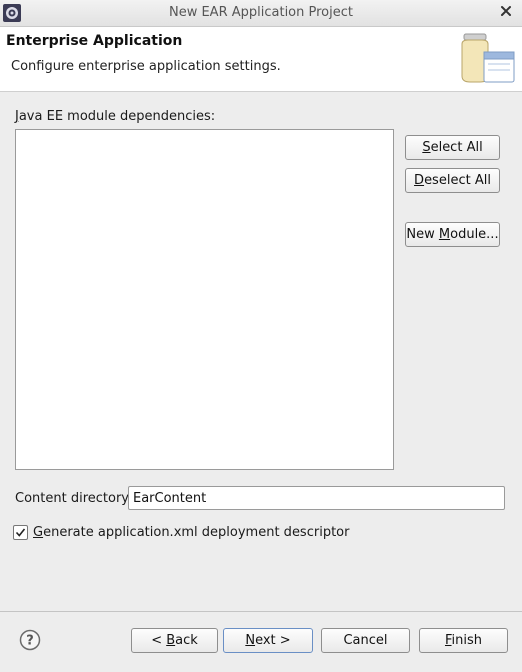  Describe the element at coordinates (174, 640) in the screenshot. I see `back-button: < Back` at that location.